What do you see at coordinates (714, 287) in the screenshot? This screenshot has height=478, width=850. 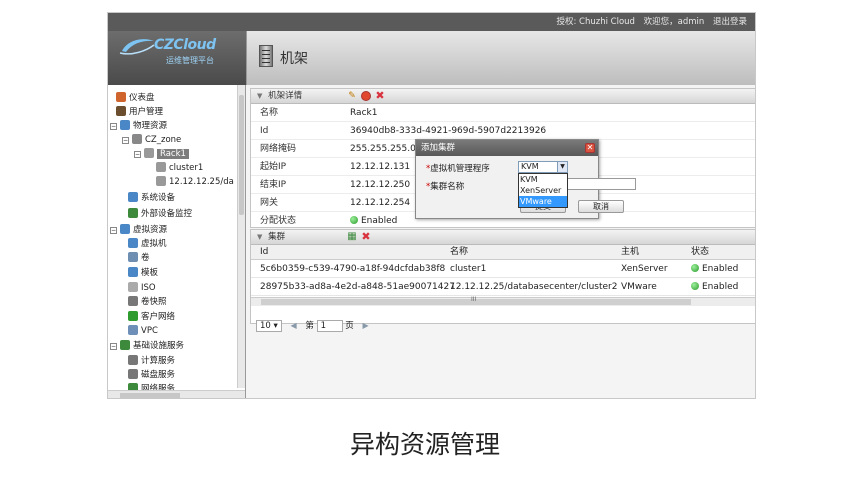 I see `cluster-status: Enabled` at bounding box center [714, 287].